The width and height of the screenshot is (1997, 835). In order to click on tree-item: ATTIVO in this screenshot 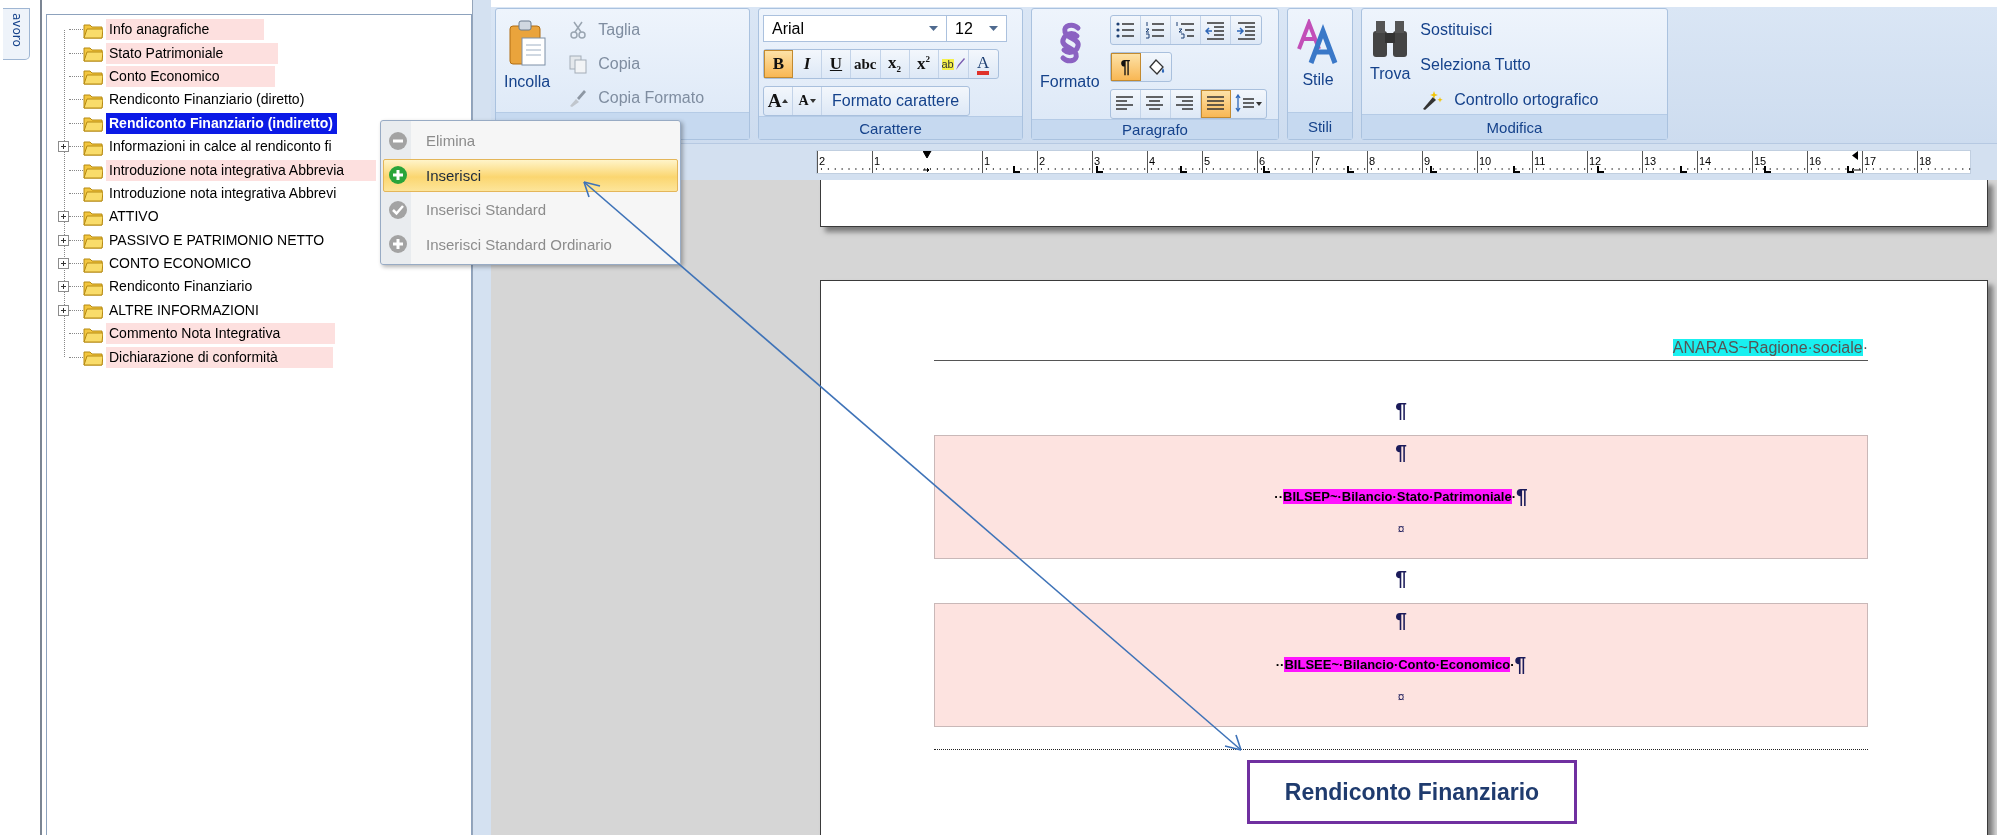, I will do `click(134, 217)`.